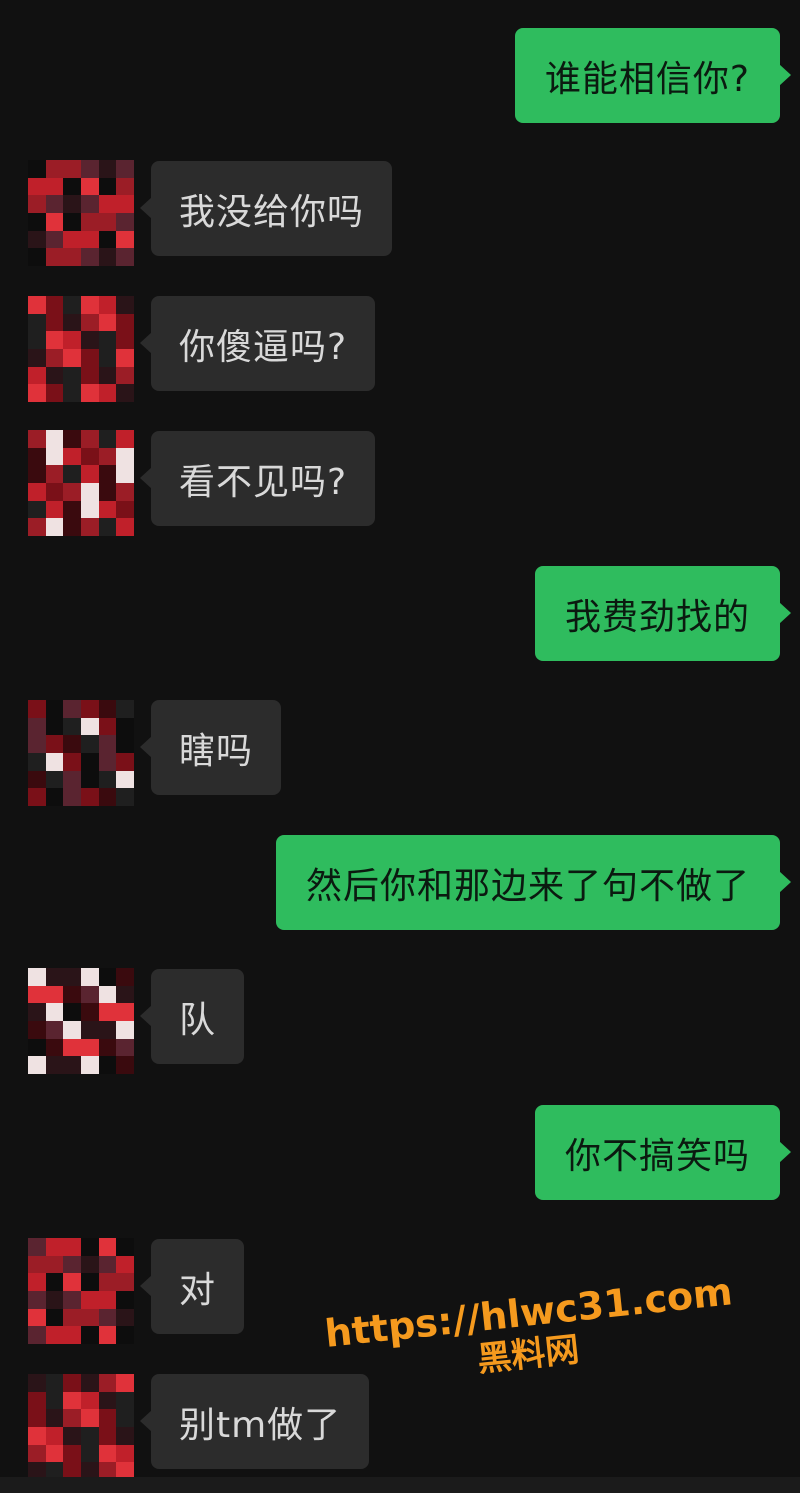 The image size is (800, 1493). Describe the element at coordinates (198, 1290) in the screenshot. I see `message-text: 对` at that location.